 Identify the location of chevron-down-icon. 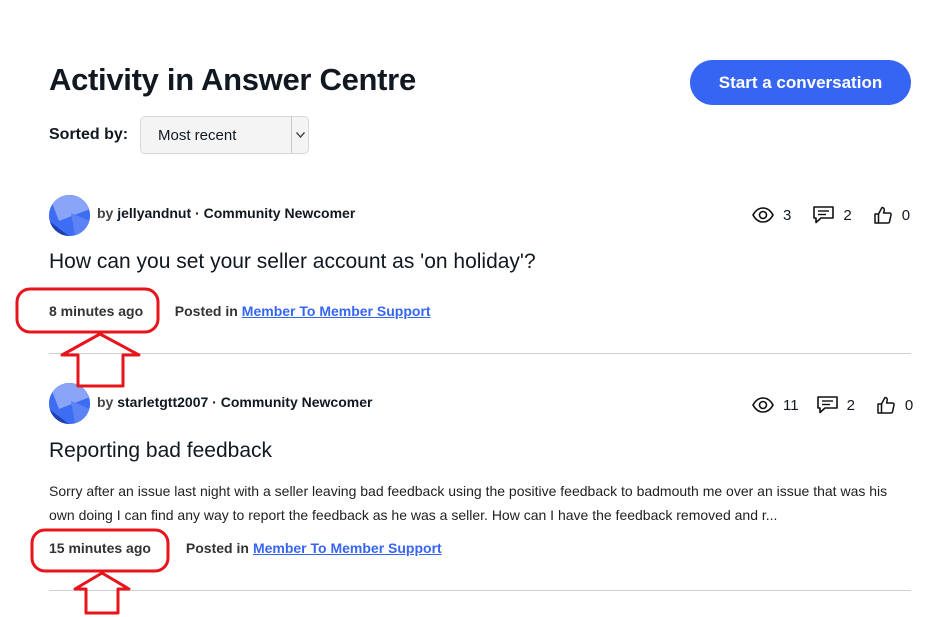
(299, 135).